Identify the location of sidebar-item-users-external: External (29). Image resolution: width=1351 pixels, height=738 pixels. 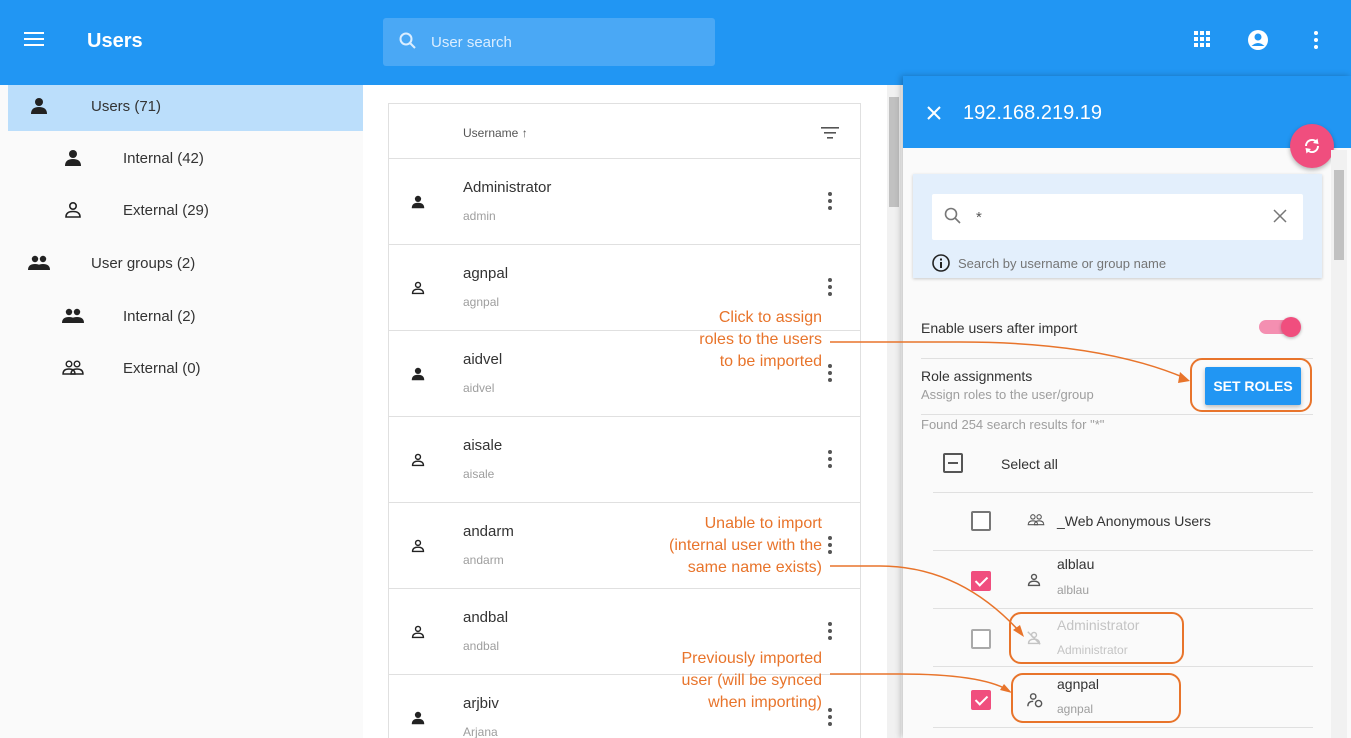
(185, 212).